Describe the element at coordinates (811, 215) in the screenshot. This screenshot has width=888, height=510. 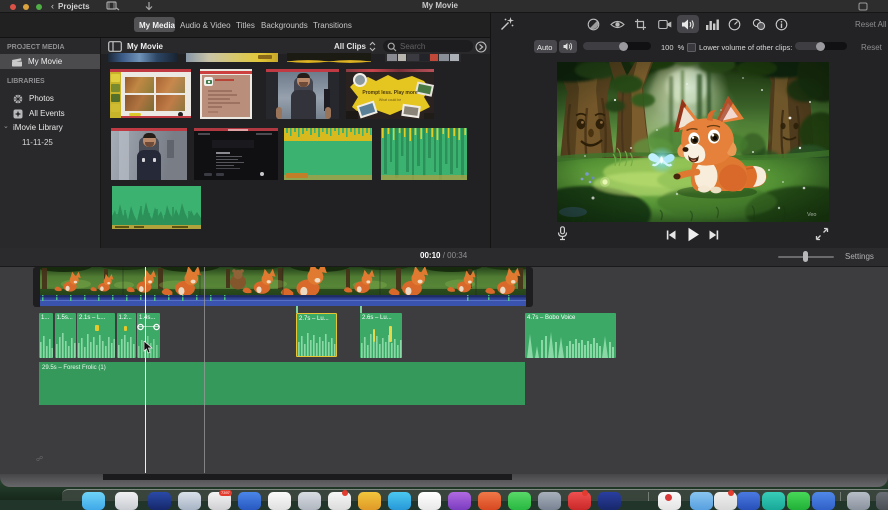
I see `svg-text: Veo` at that location.